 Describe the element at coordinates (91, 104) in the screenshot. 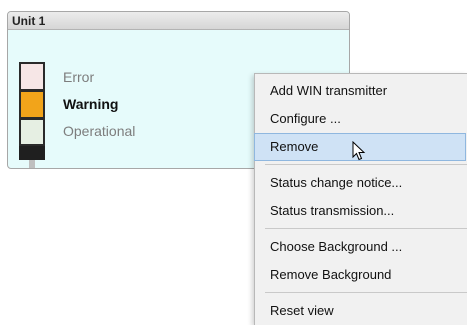

I see `status-label-warning: Warning` at that location.